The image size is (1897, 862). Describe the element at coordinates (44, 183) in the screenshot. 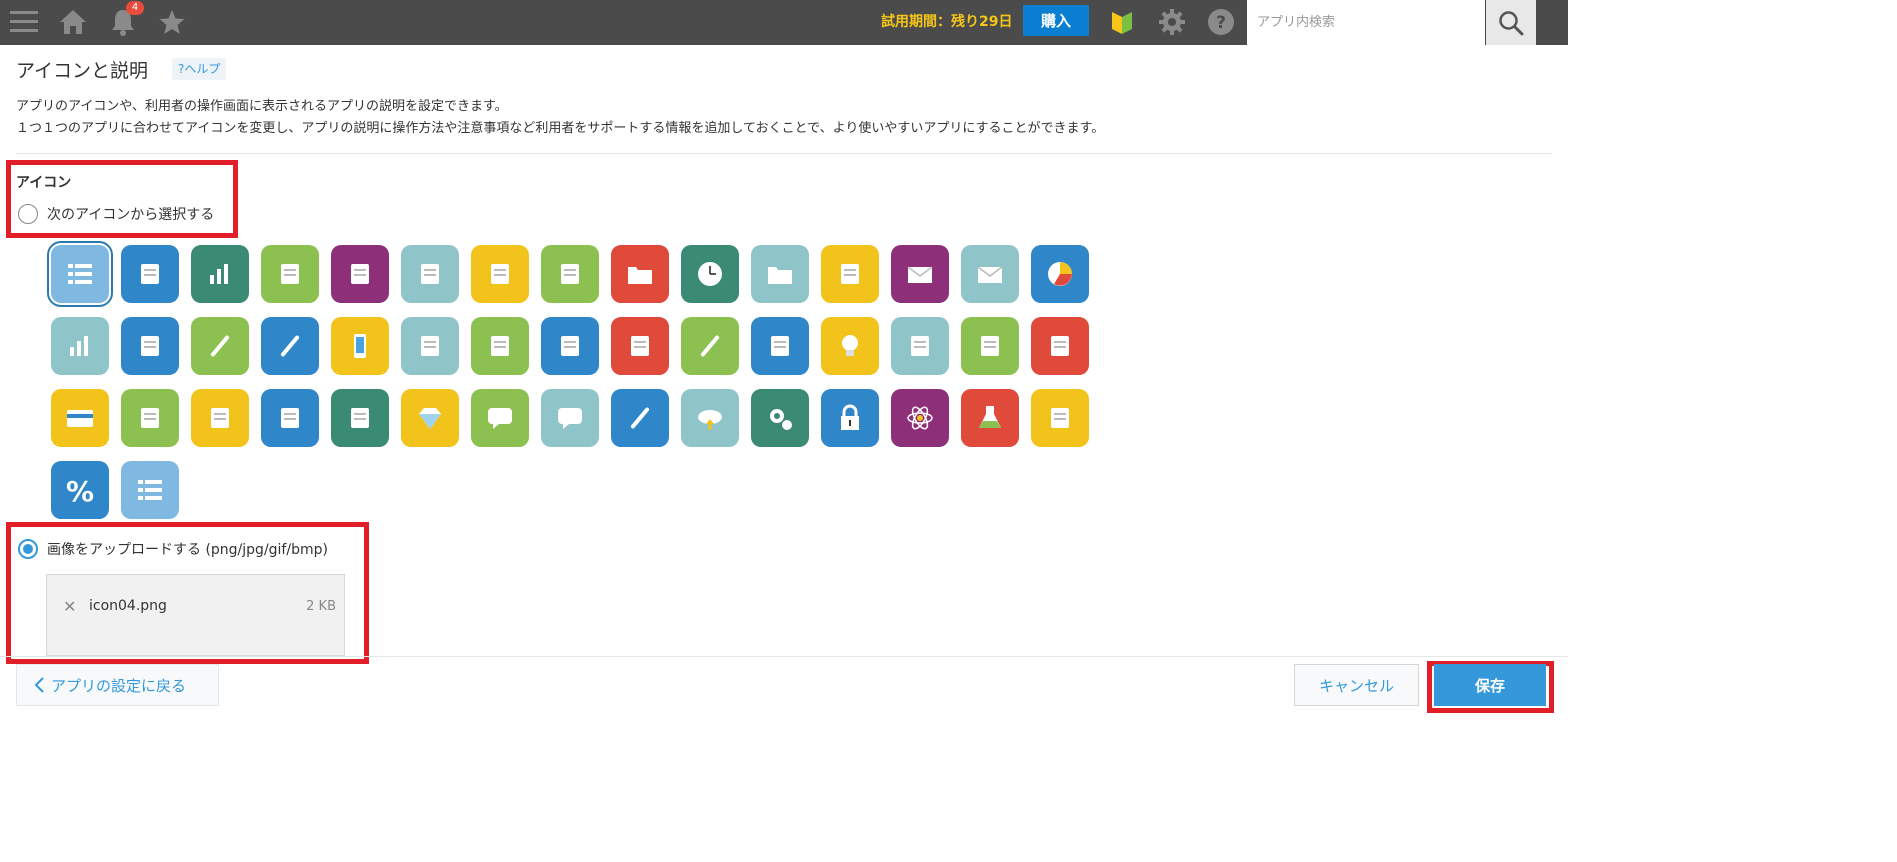

I see `icon-section-label: アイコン` at that location.